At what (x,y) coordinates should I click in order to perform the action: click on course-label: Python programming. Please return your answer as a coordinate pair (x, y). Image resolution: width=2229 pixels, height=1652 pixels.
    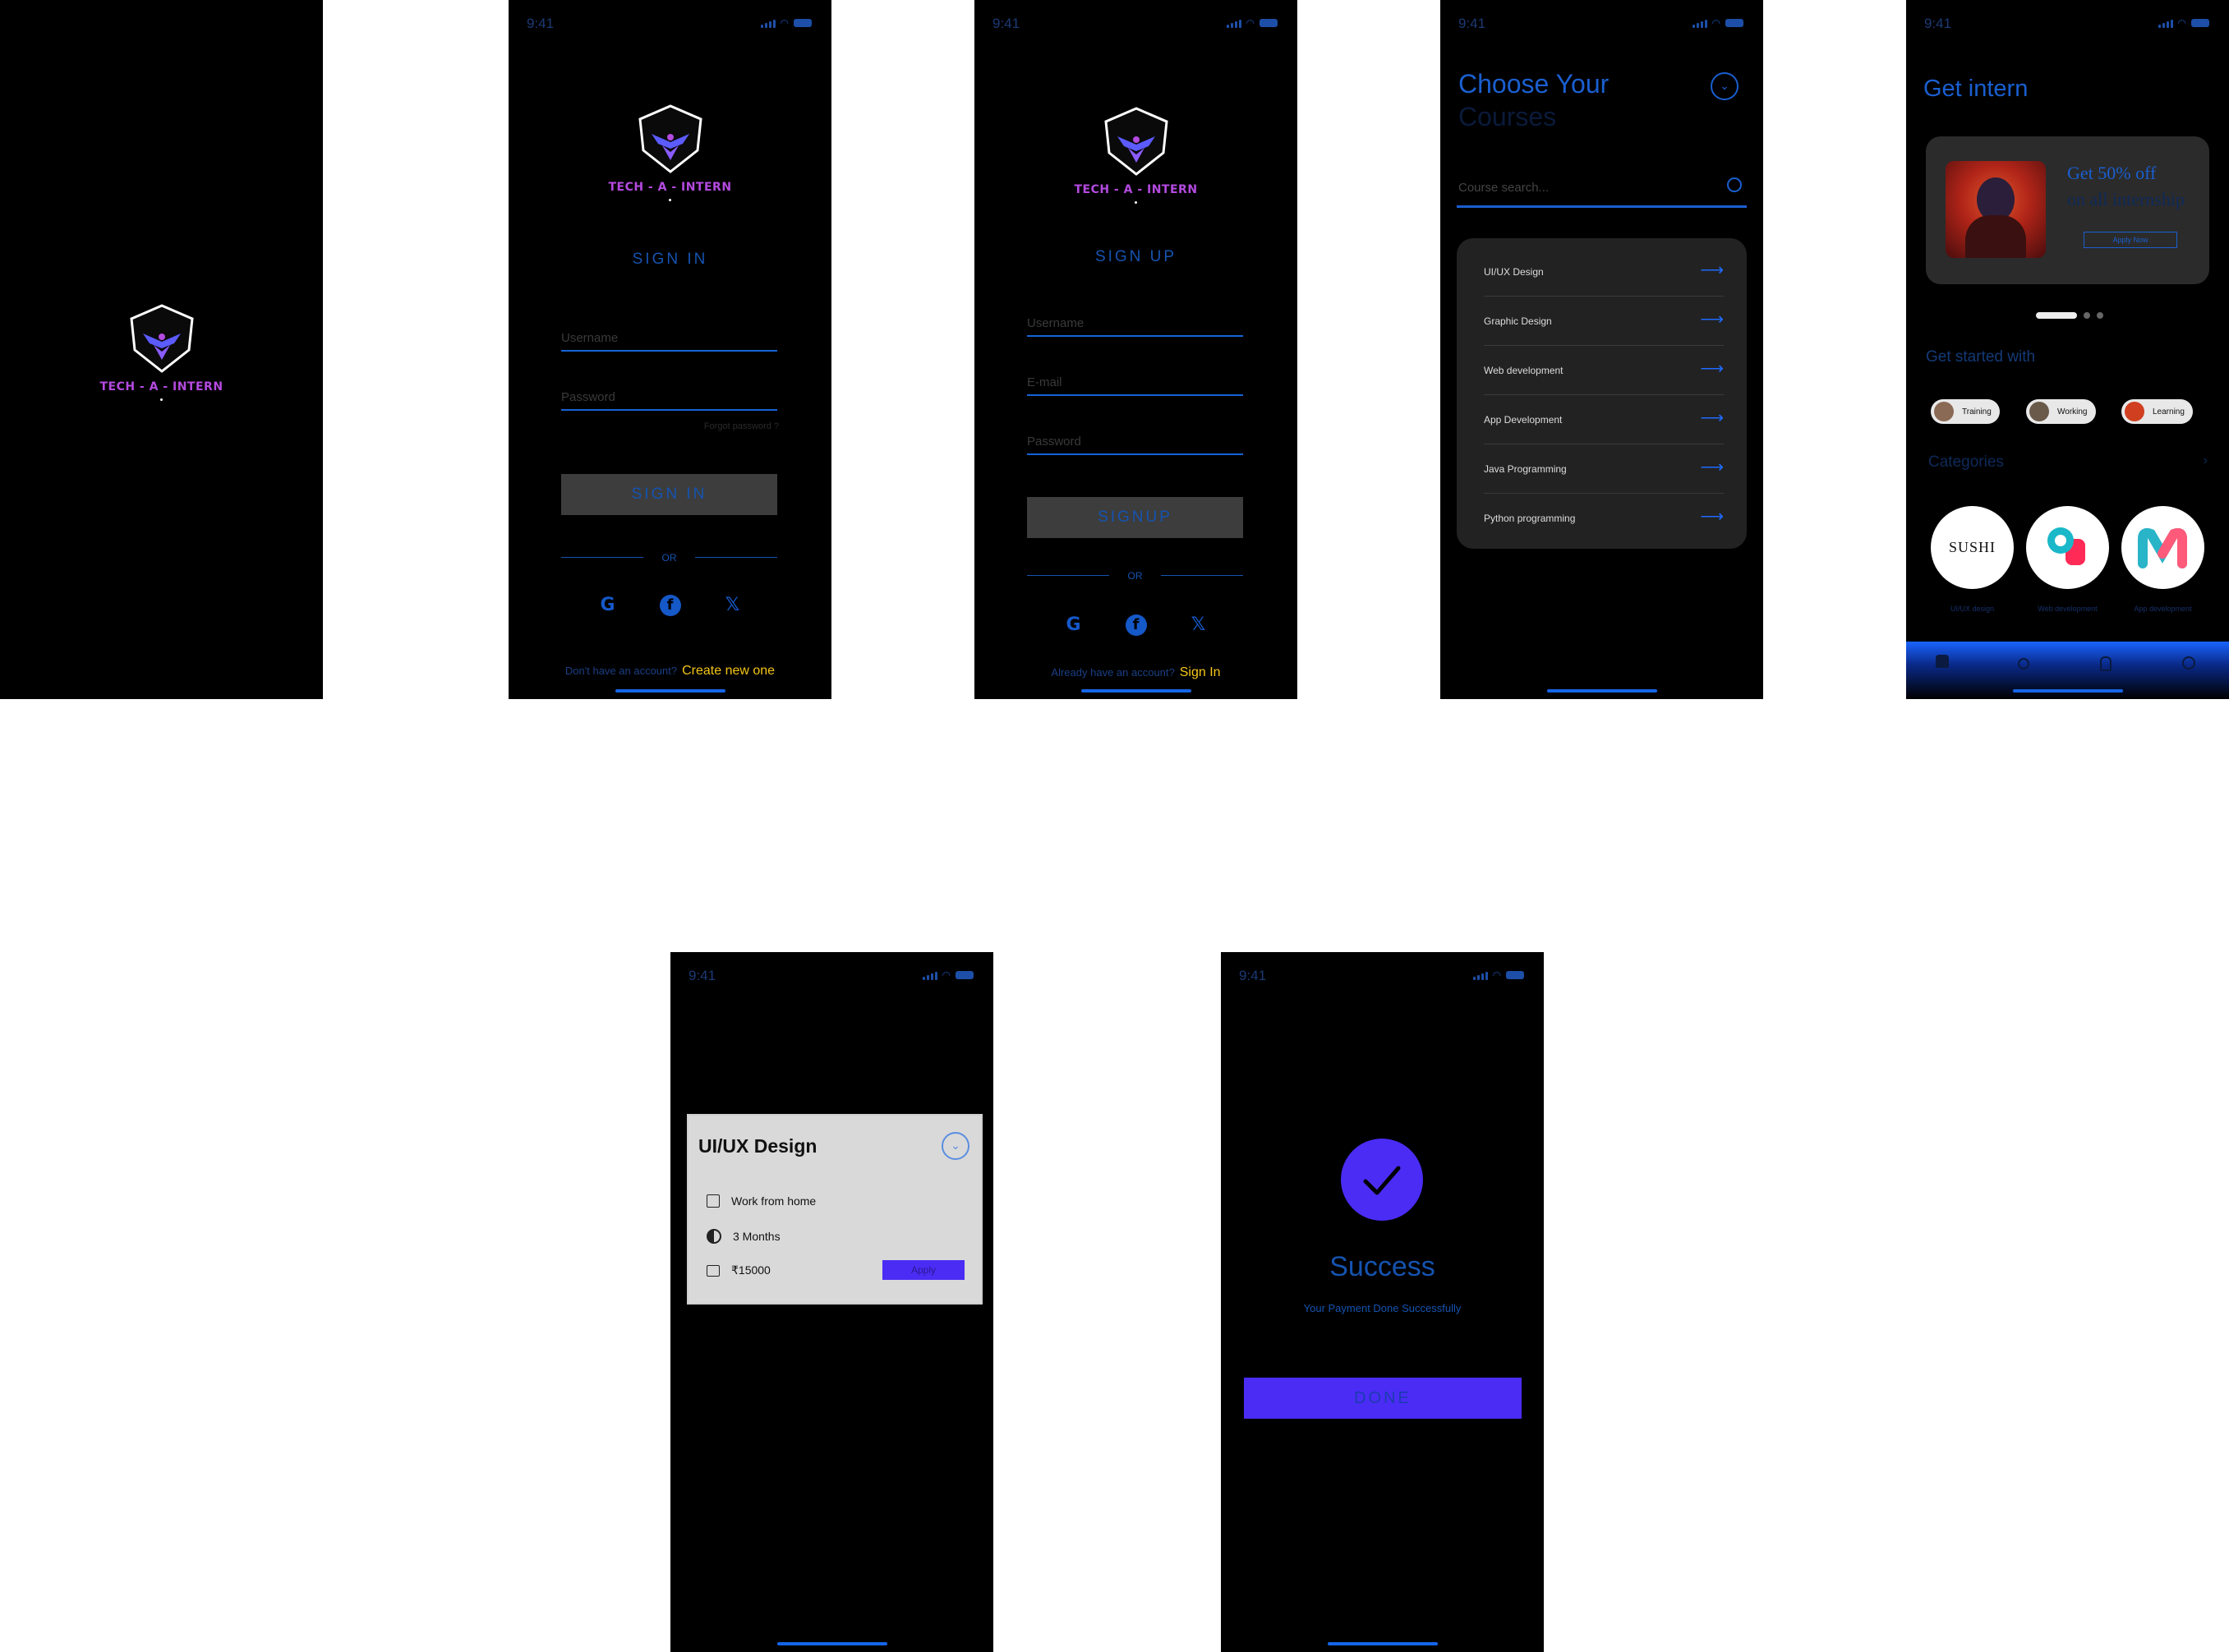
    Looking at the image, I should click on (1530, 519).